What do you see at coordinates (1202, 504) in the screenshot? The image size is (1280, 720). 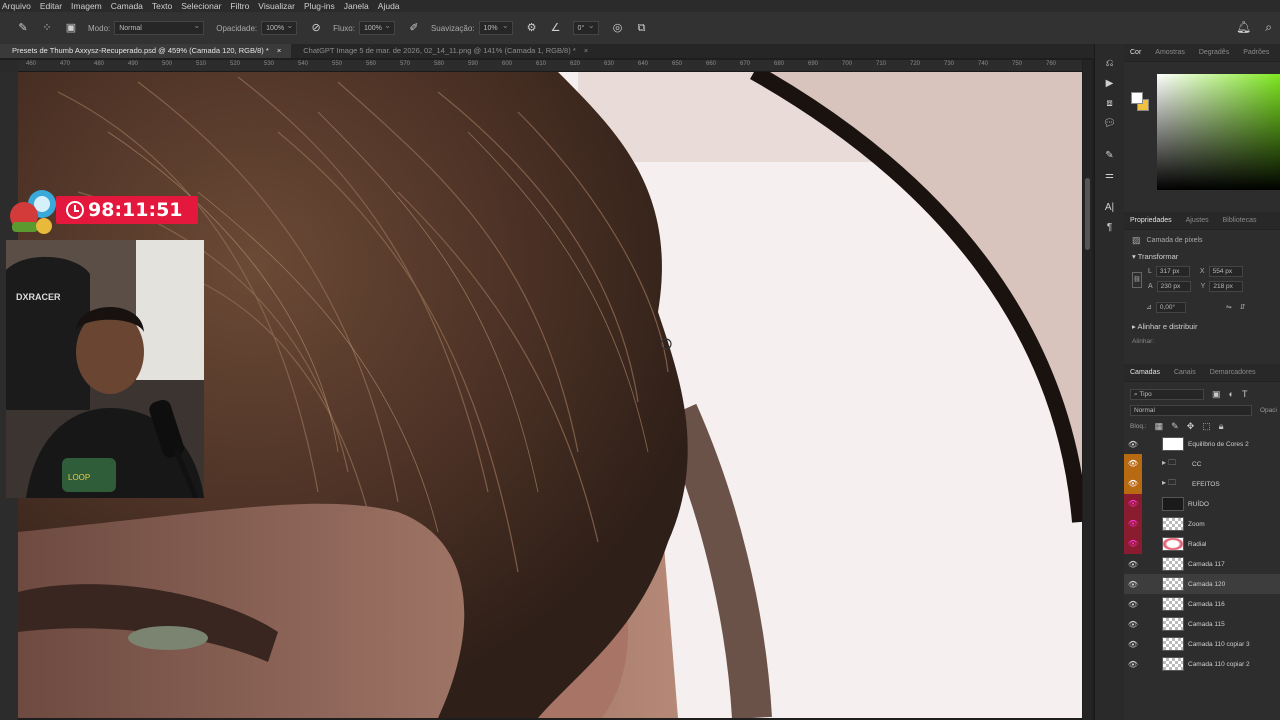 I see `layer-row: 👁︎ RUÍDO` at bounding box center [1202, 504].